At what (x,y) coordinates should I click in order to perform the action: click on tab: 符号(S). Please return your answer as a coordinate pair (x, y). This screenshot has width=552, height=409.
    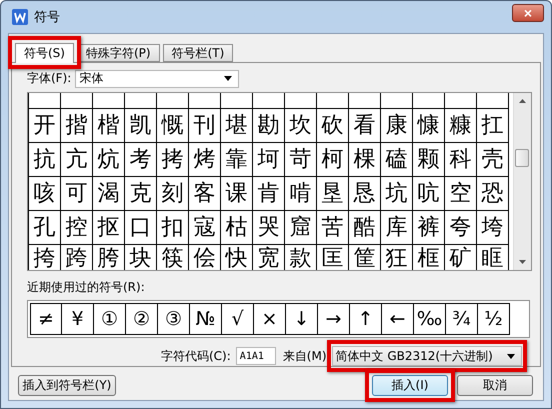
    Looking at the image, I should click on (44, 53).